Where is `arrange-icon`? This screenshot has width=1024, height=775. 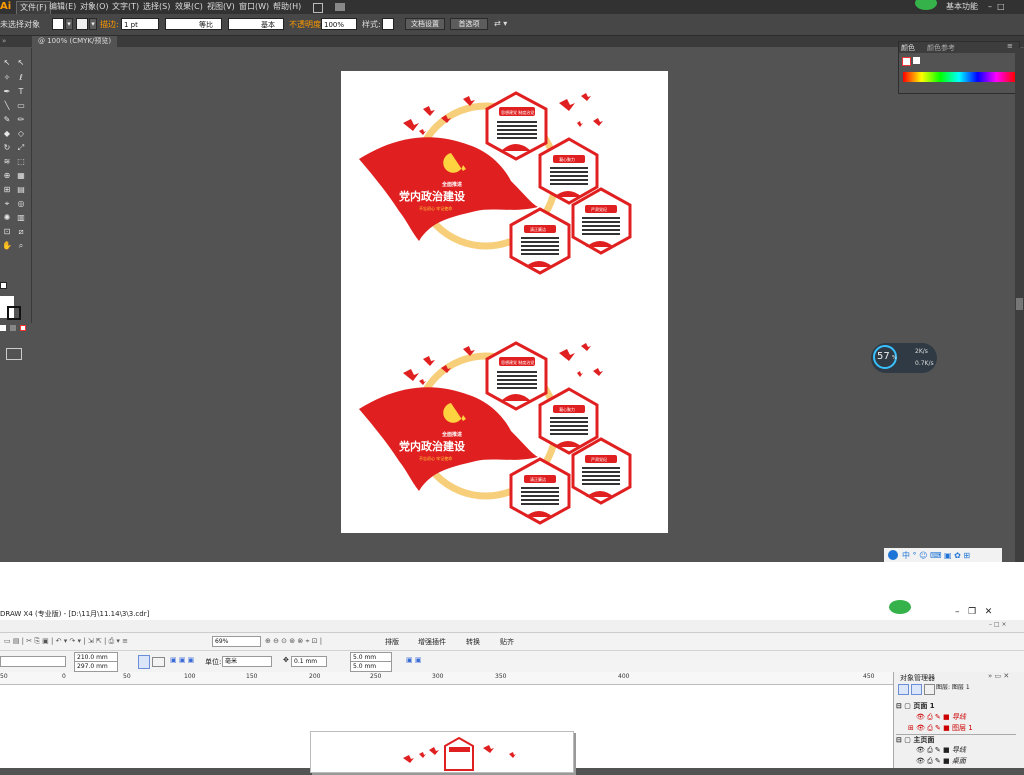 arrange-icon is located at coordinates (340, 7).